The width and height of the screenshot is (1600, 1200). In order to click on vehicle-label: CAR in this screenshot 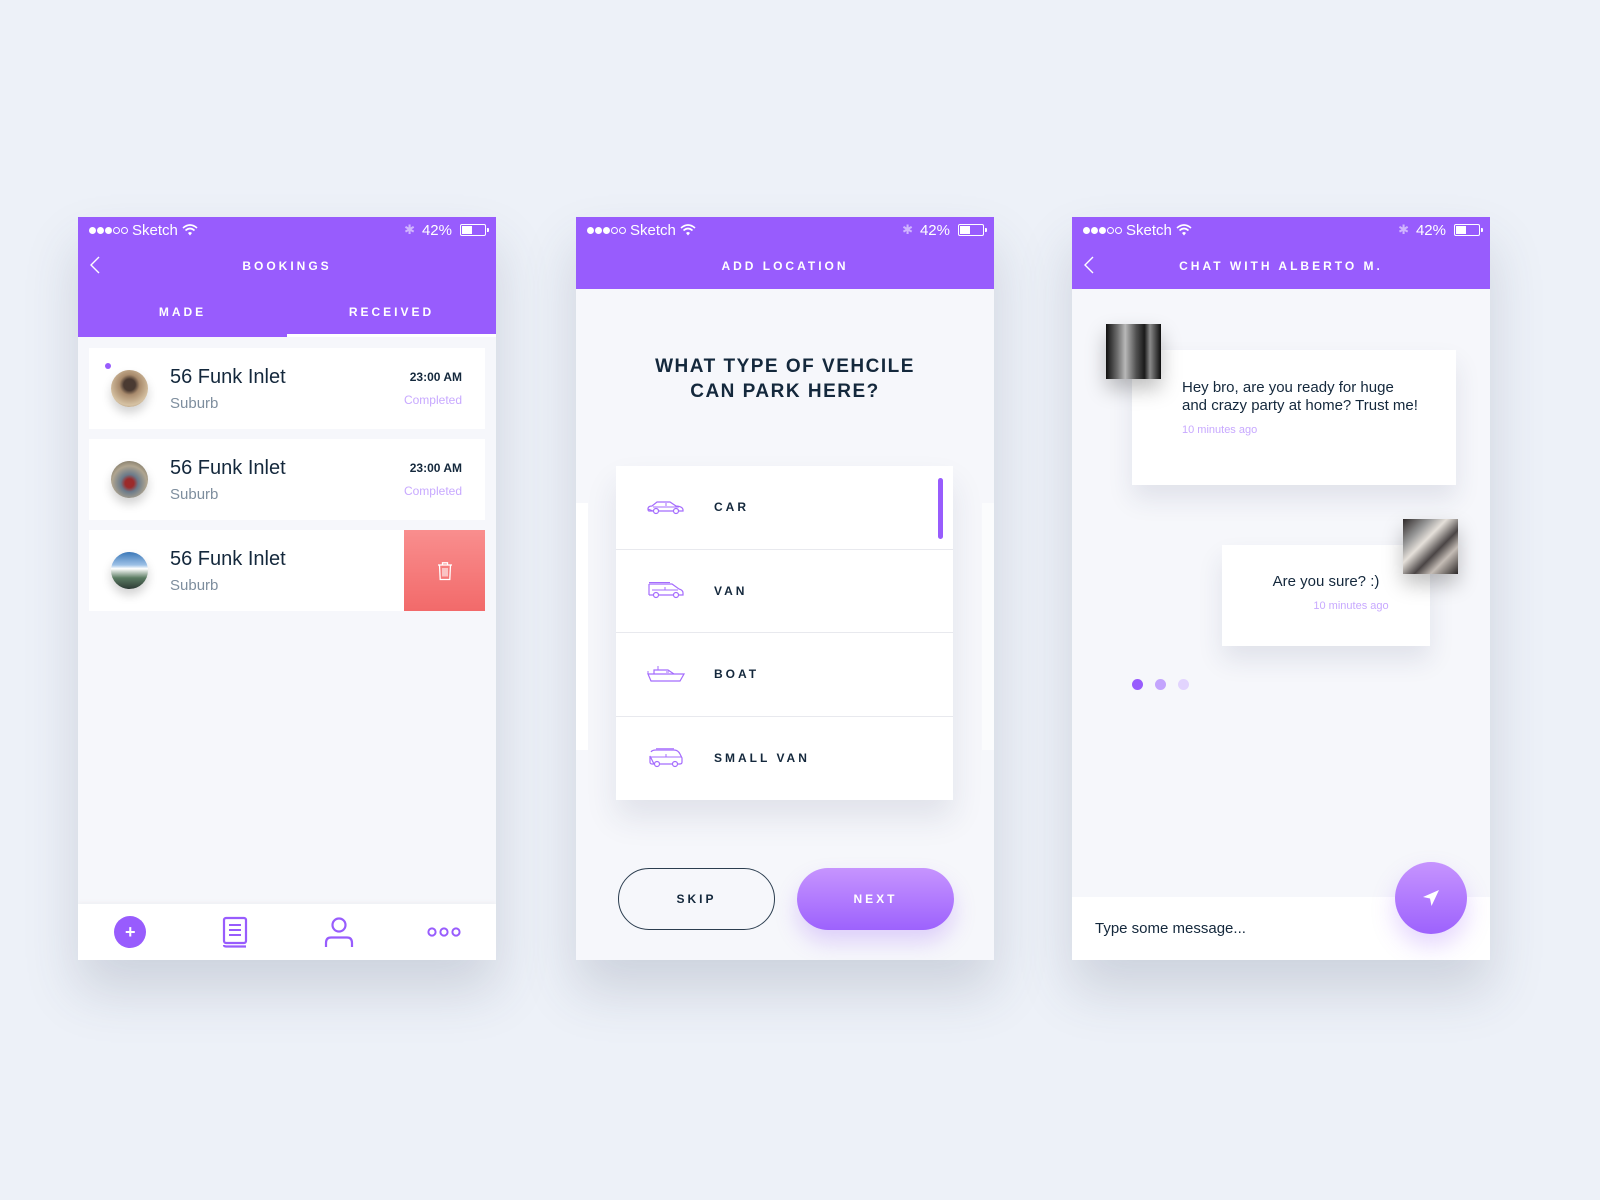, I will do `click(731, 507)`.